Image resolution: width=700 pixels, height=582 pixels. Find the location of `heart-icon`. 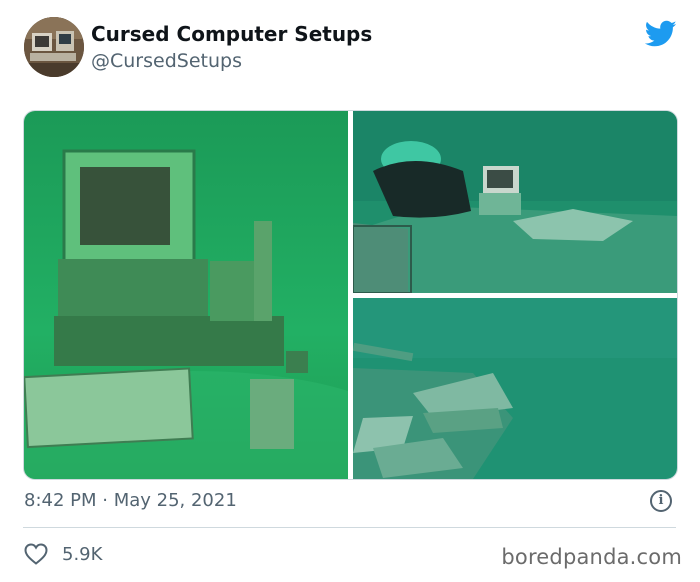

heart-icon is located at coordinates (36, 554).